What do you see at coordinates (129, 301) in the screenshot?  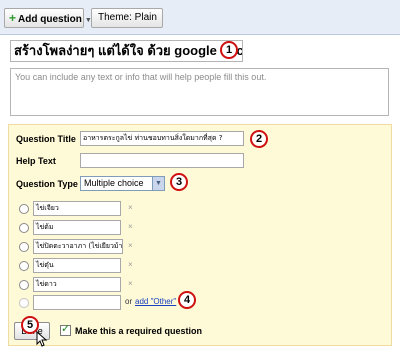 I see `or-text: or` at bounding box center [129, 301].